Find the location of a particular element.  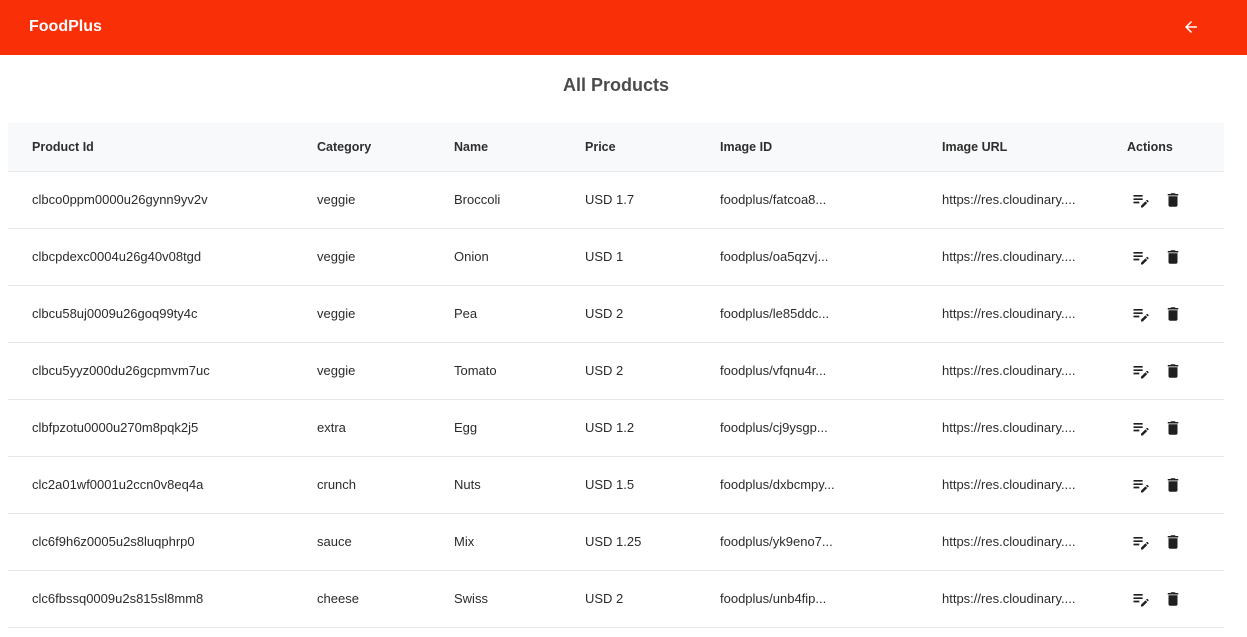

column-header-price: Price is located at coordinates (652, 147).